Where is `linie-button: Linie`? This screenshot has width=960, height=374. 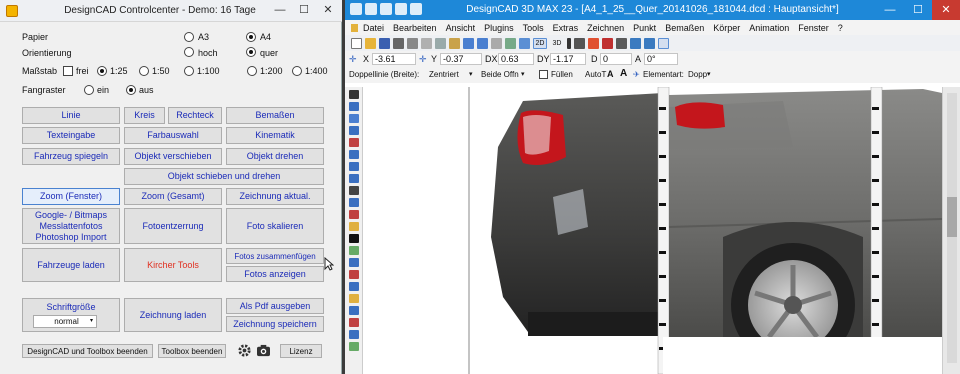 linie-button: Linie is located at coordinates (71, 115).